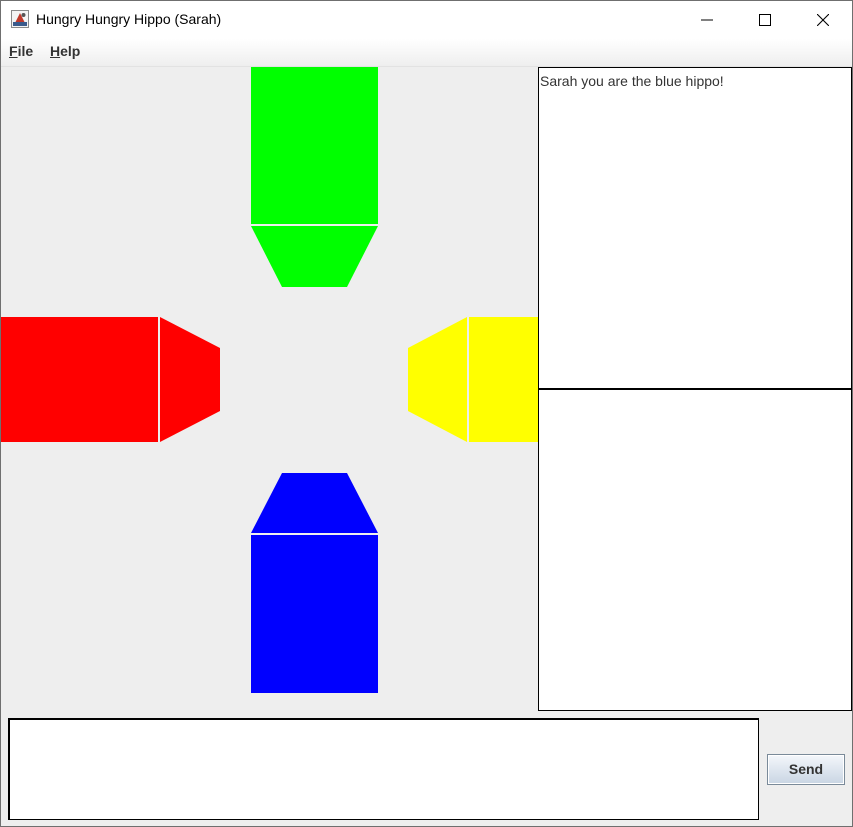 Image resolution: width=853 pixels, height=827 pixels. What do you see at coordinates (314, 614) in the screenshot?
I see `blue-hippo-body` at bounding box center [314, 614].